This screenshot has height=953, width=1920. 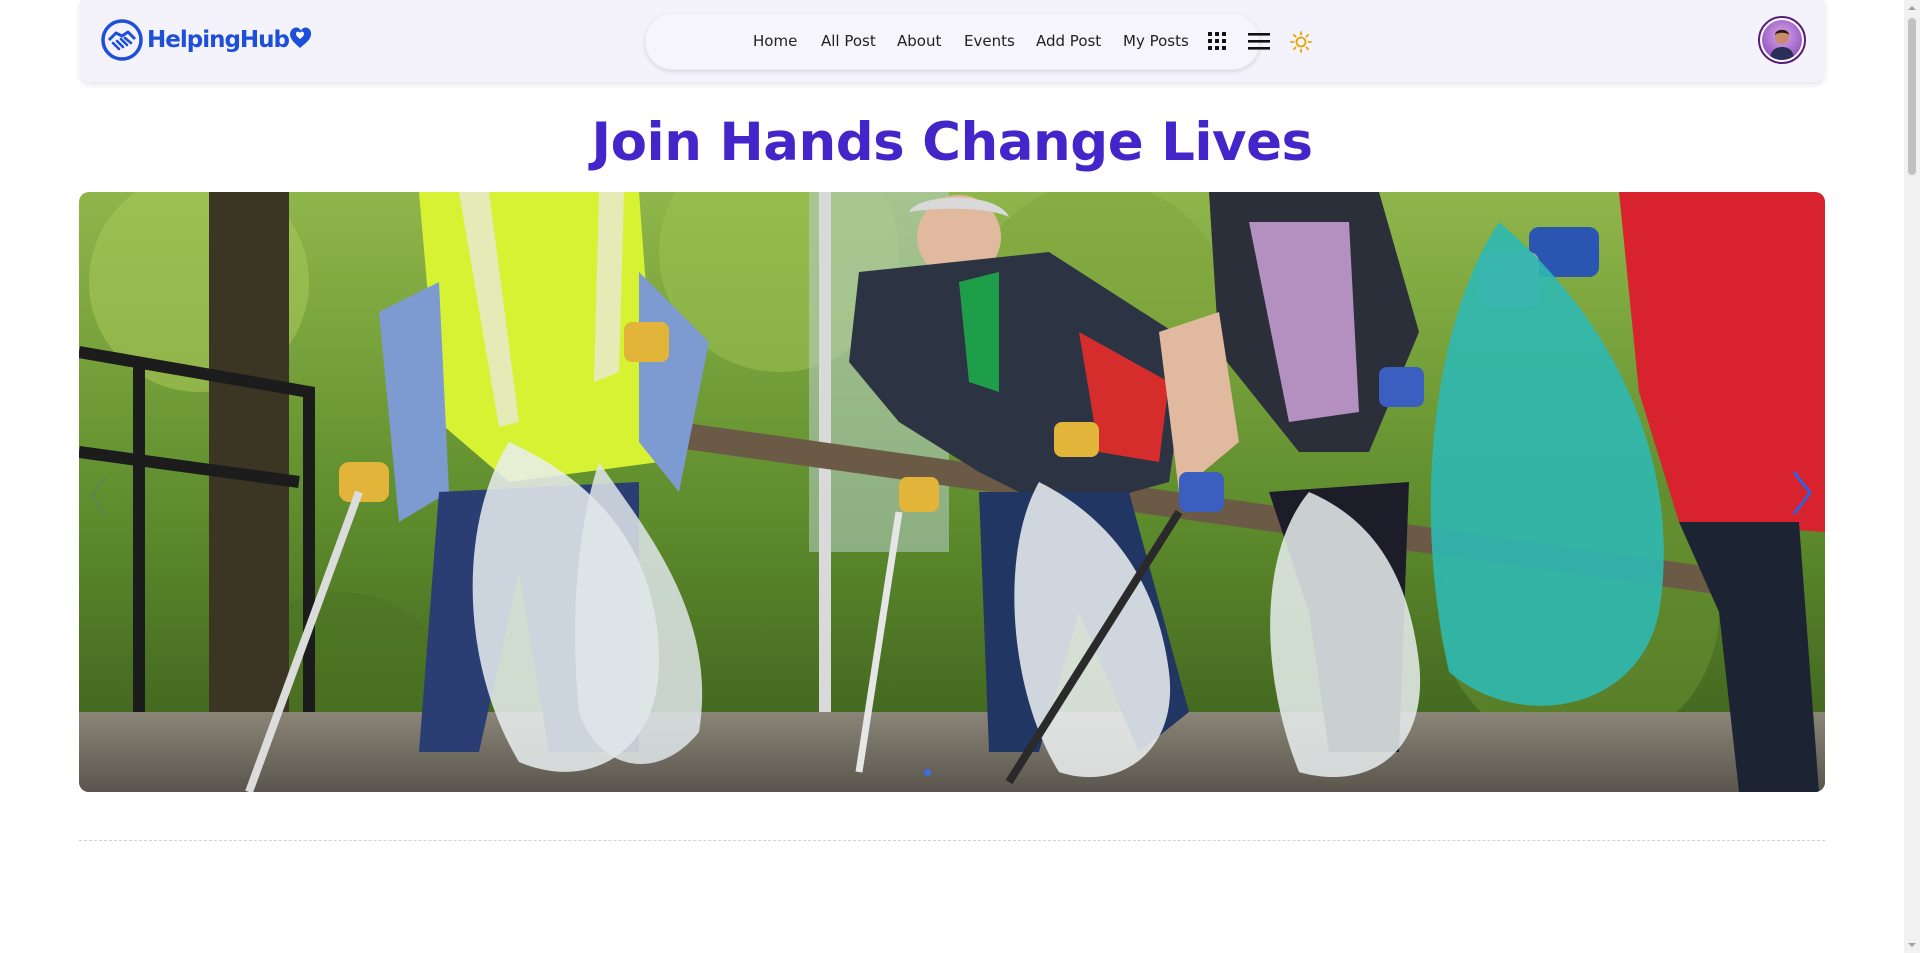 I want to click on nav-link-home: Home, so click(x=775, y=41).